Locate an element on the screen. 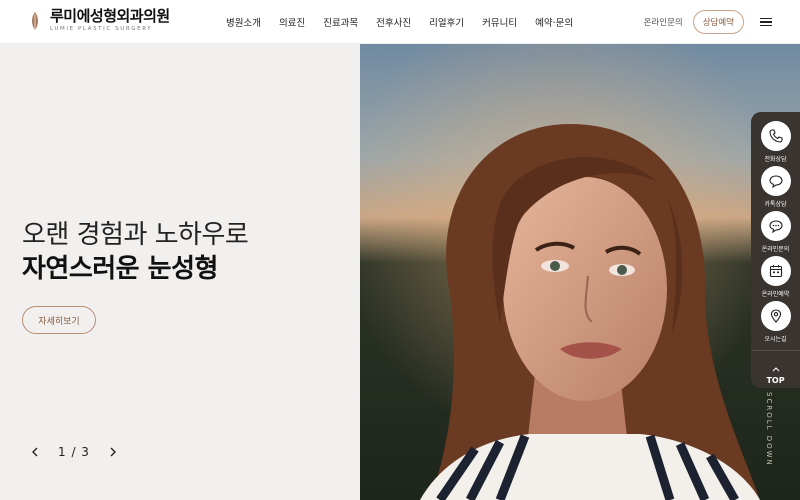 The height and width of the screenshot is (500, 800). consult-reservation-button: 상담예약 is located at coordinates (718, 22).